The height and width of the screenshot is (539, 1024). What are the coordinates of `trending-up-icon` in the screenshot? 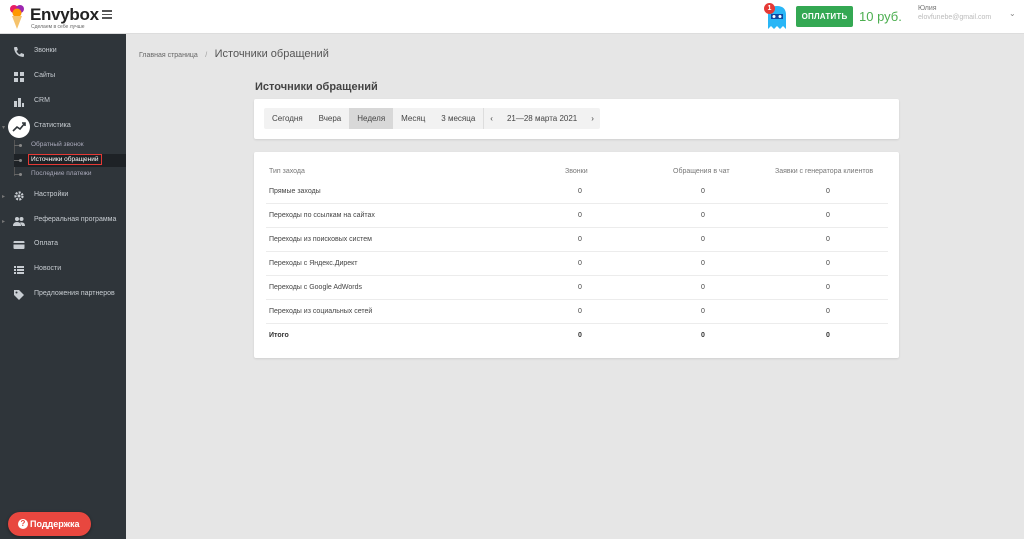 It's located at (19, 127).